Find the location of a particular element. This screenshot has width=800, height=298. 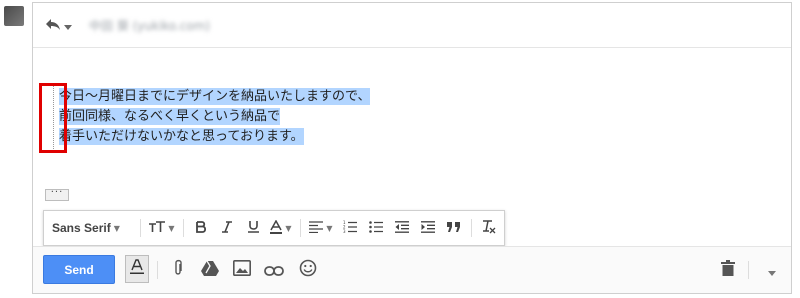

indent-more-button is located at coordinates (428, 228).